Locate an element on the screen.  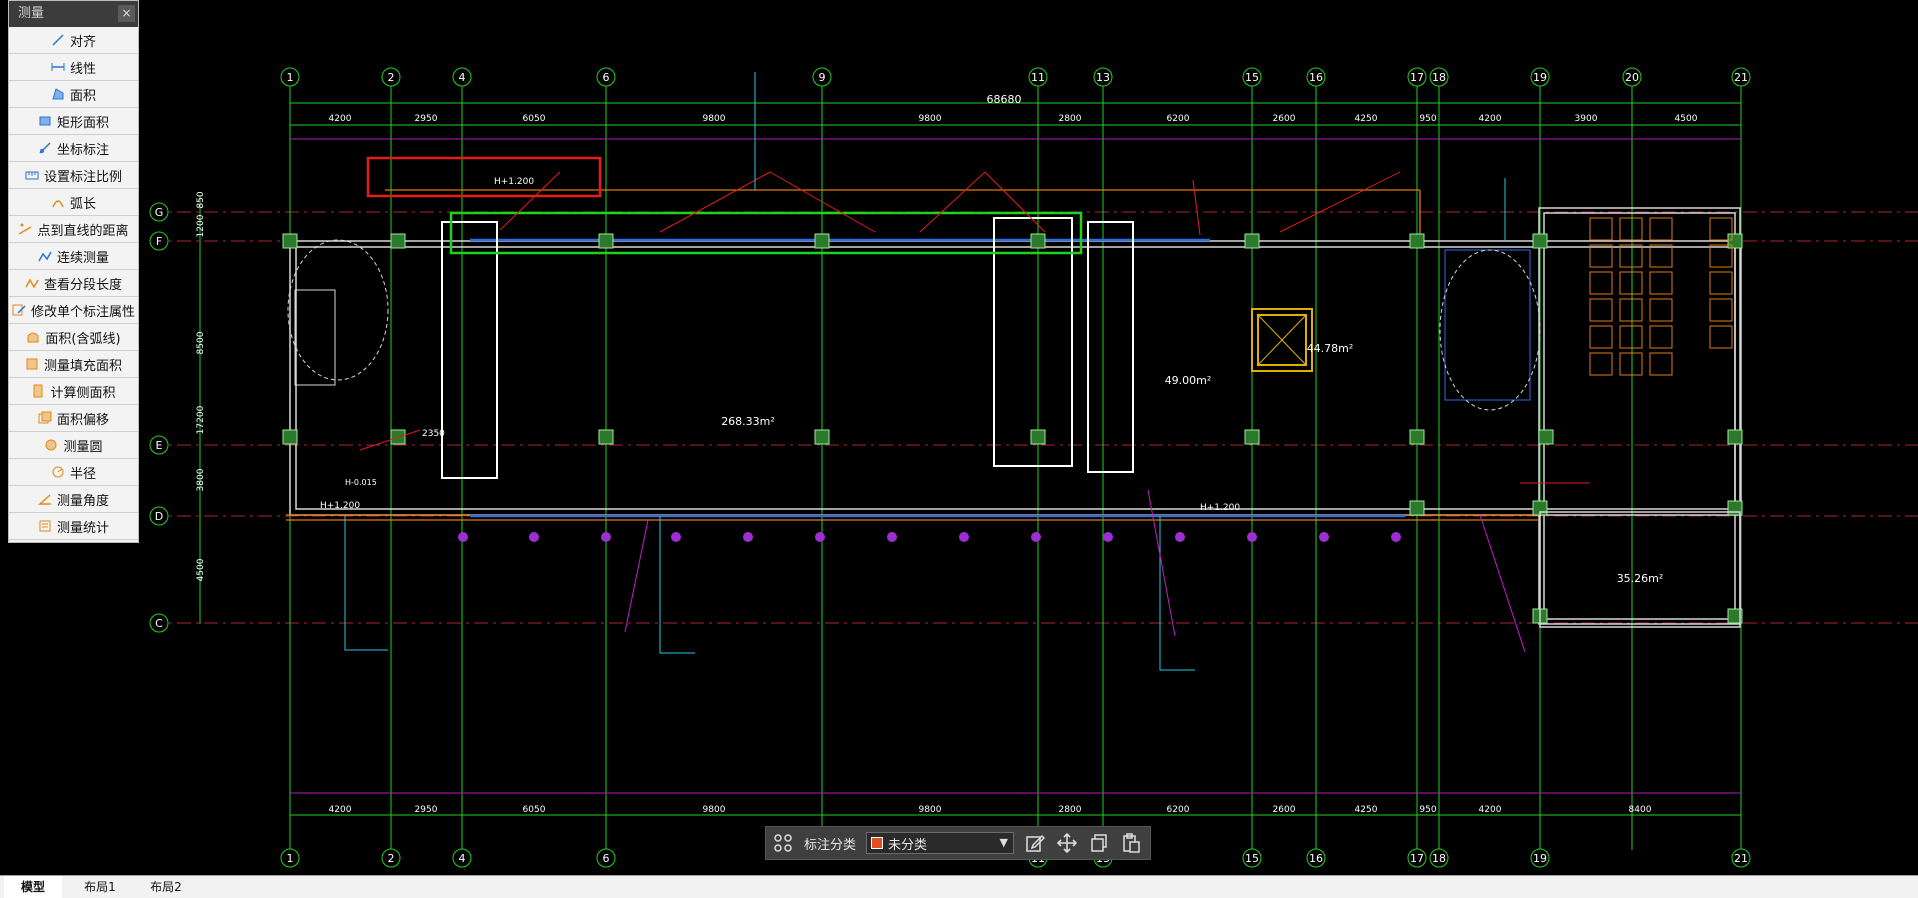
room-area-main: 268.33m² is located at coordinates (748, 421).